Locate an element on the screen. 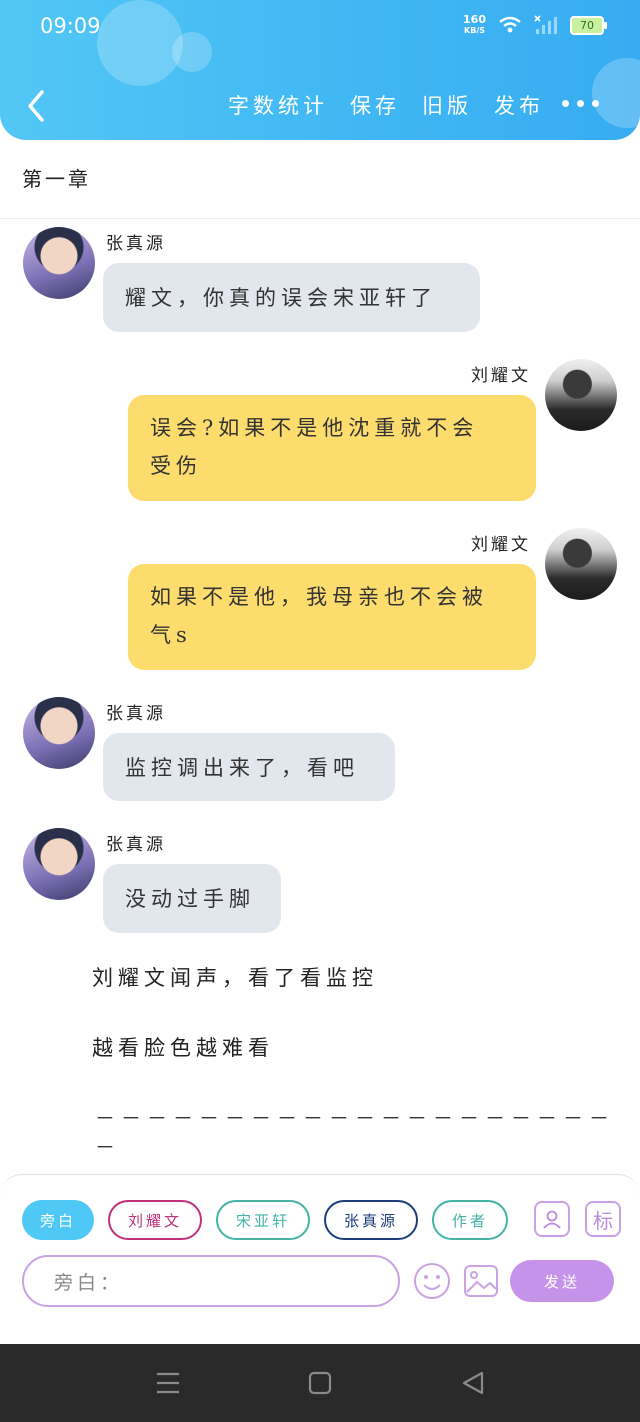  wifi-icon is located at coordinates (510, 24).